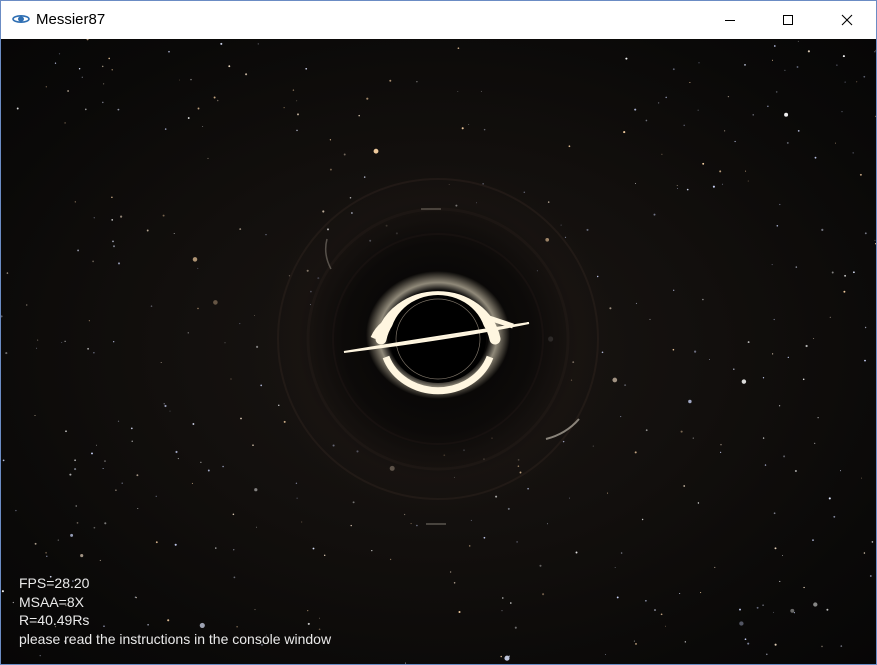  I want to click on fps-readout: FPS=28.20, so click(54, 583).